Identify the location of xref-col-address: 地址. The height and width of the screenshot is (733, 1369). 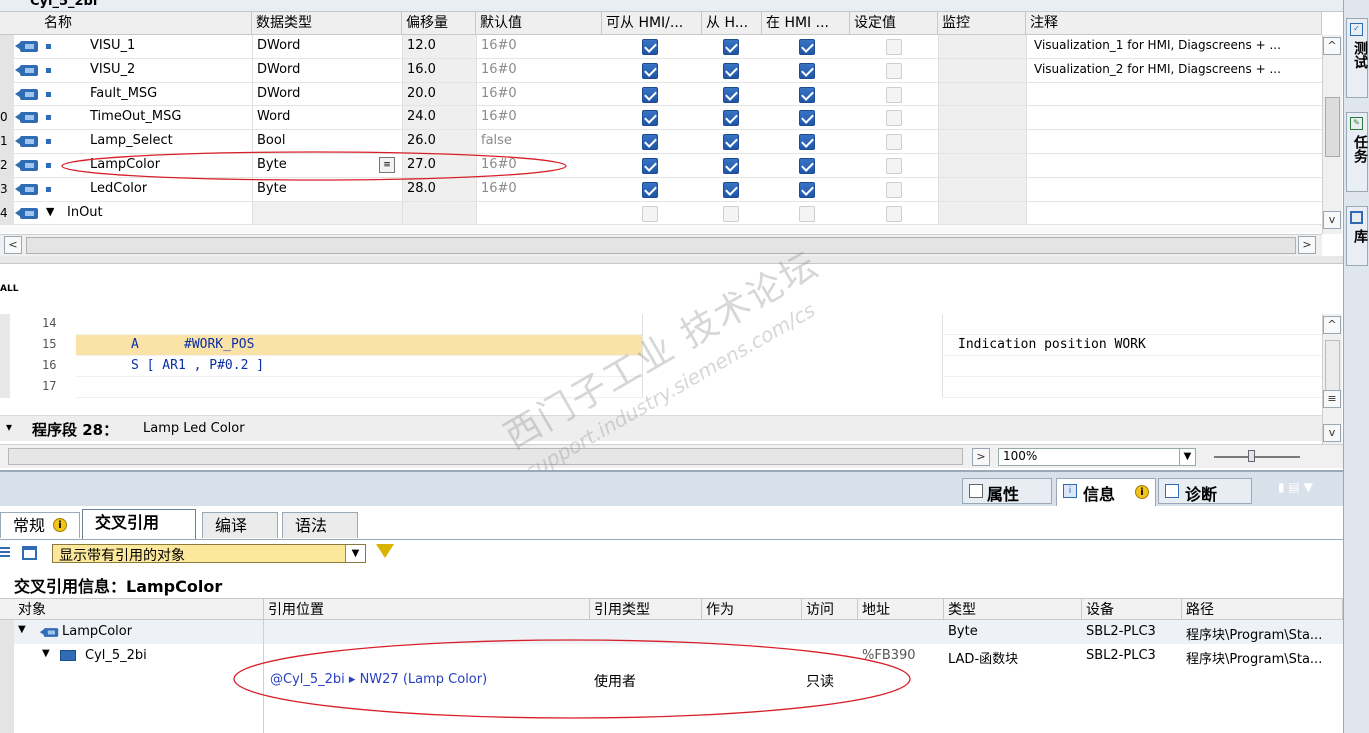
(901, 610).